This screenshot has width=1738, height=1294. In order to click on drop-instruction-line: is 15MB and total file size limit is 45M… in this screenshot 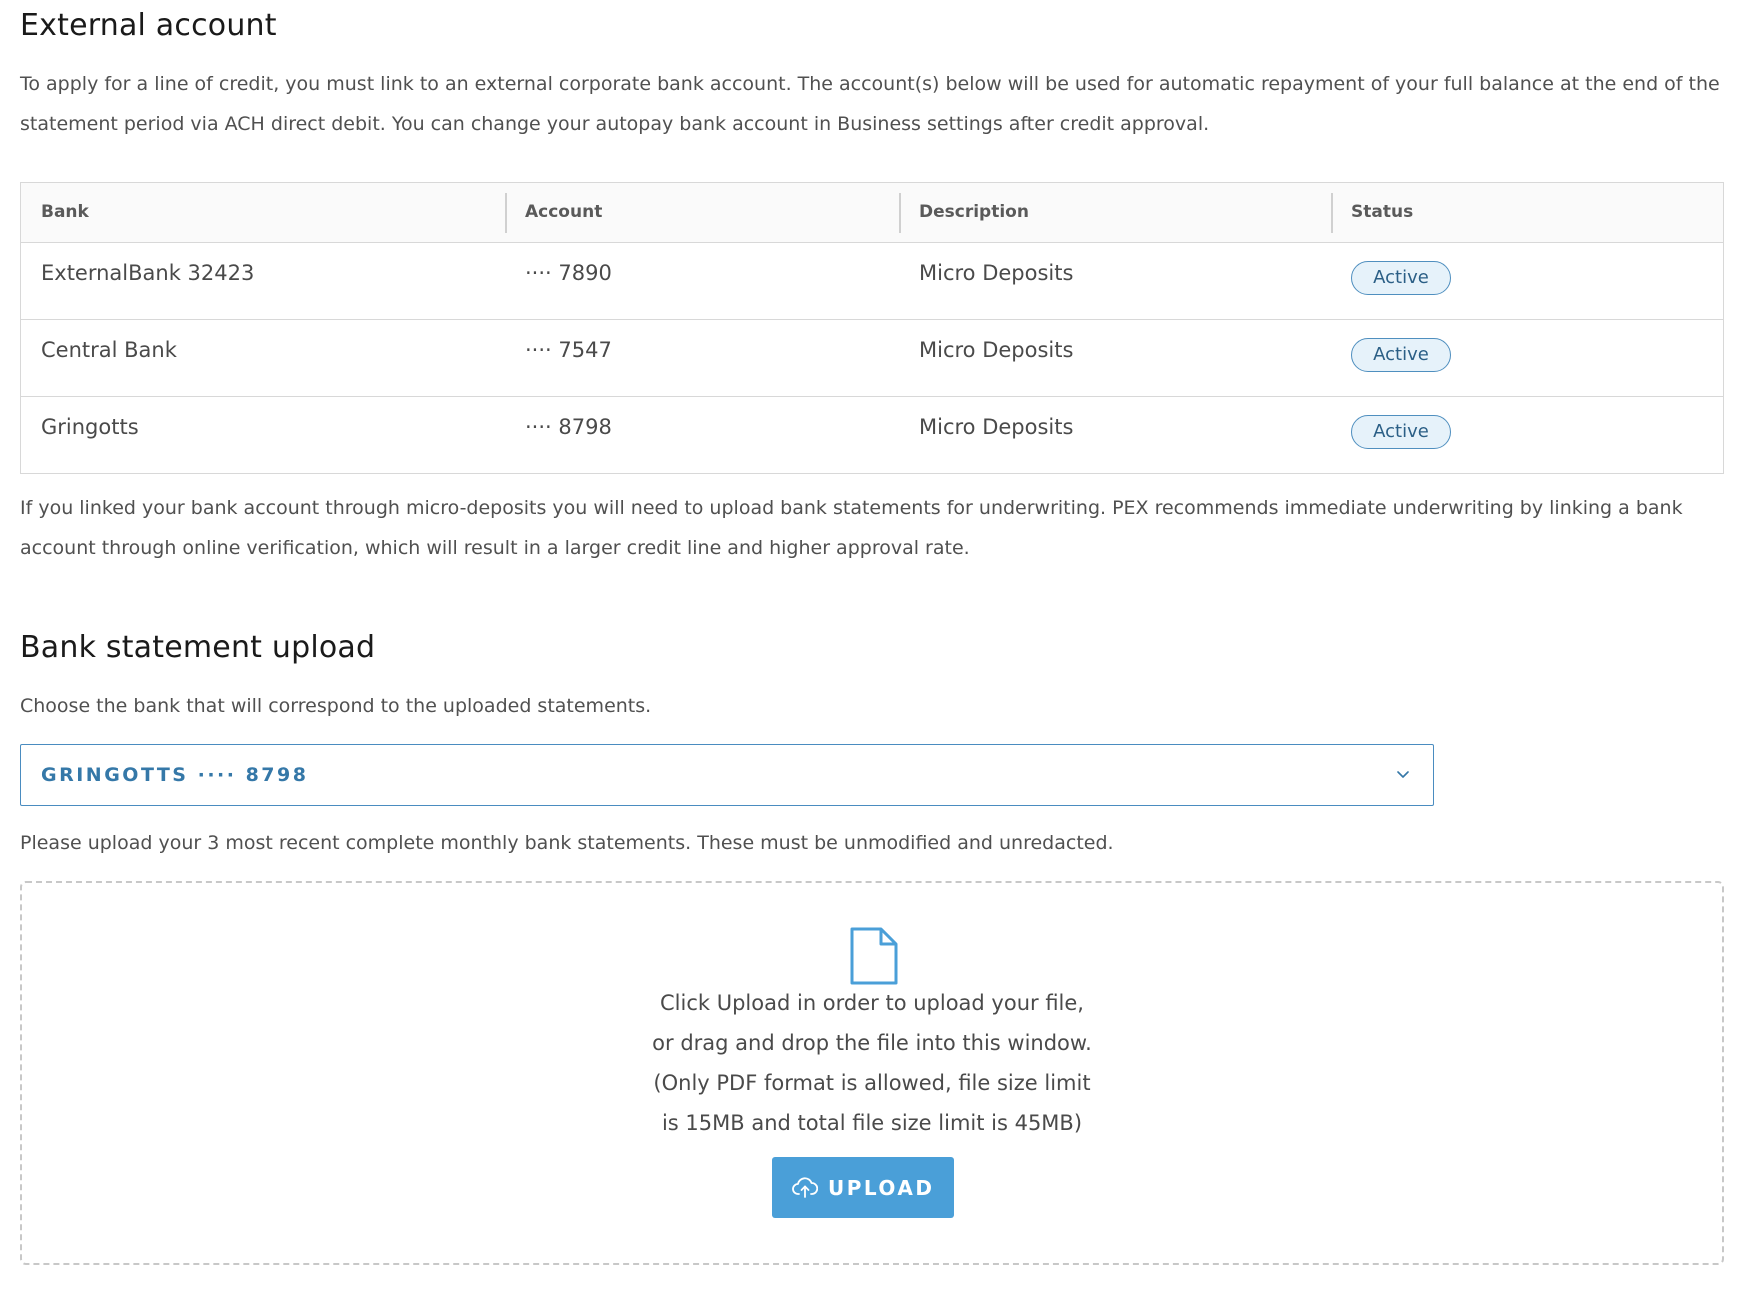, I will do `click(872, 1123)`.